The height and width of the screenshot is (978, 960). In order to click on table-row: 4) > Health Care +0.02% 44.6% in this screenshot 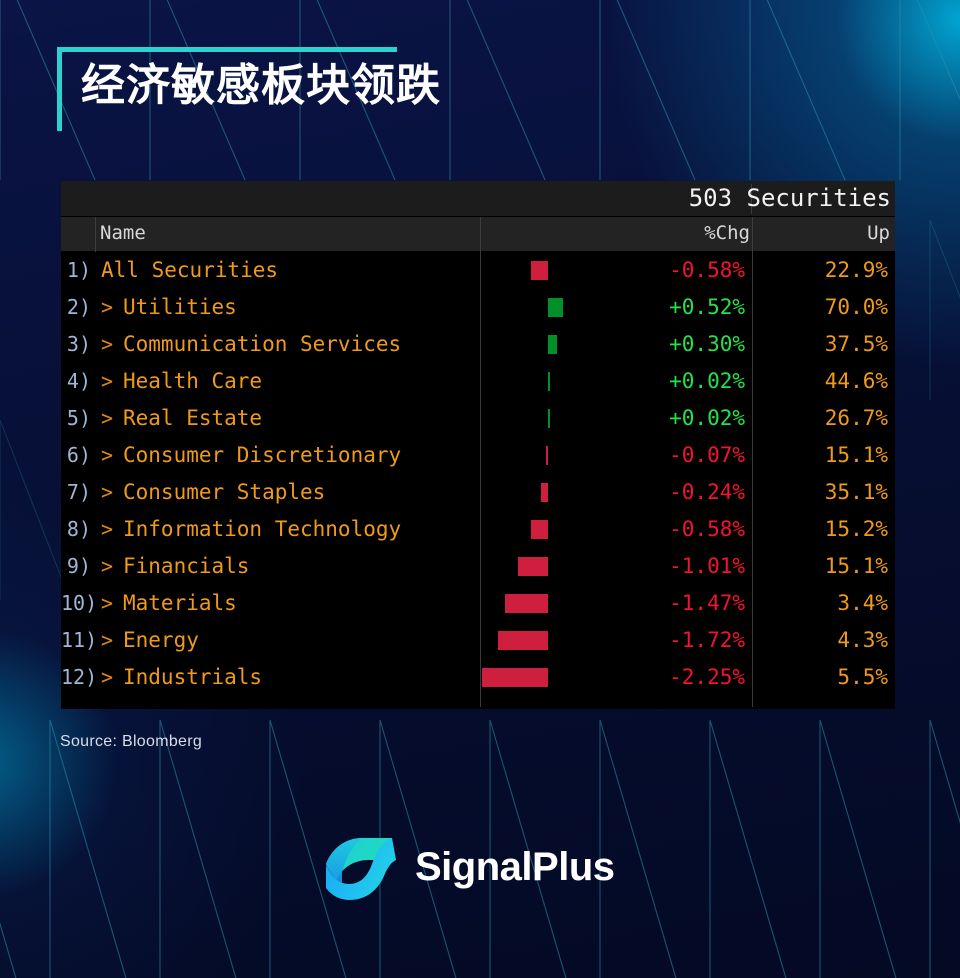, I will do `click(478, 381)`.